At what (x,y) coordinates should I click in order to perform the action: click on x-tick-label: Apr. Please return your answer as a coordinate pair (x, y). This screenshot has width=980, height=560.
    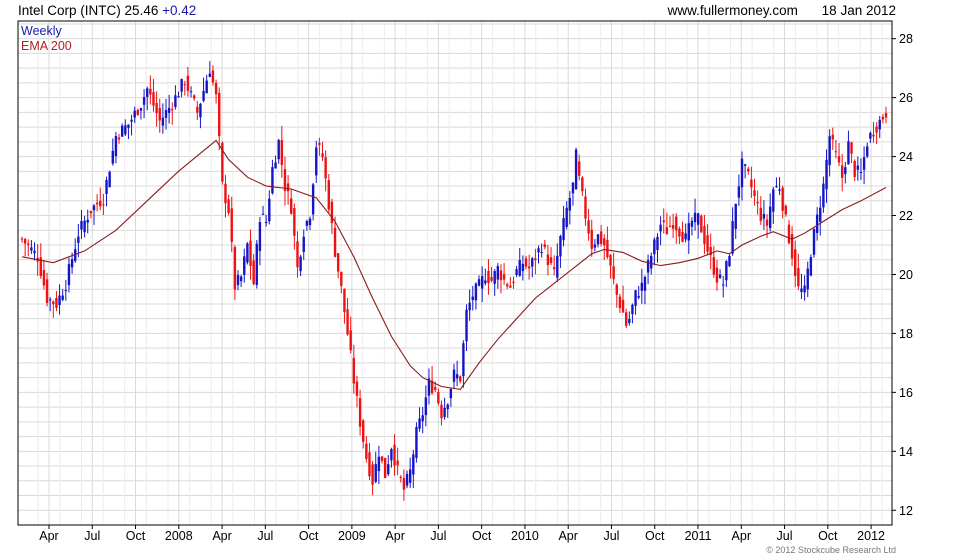
    Looking at the image, I should click on (48, 536).